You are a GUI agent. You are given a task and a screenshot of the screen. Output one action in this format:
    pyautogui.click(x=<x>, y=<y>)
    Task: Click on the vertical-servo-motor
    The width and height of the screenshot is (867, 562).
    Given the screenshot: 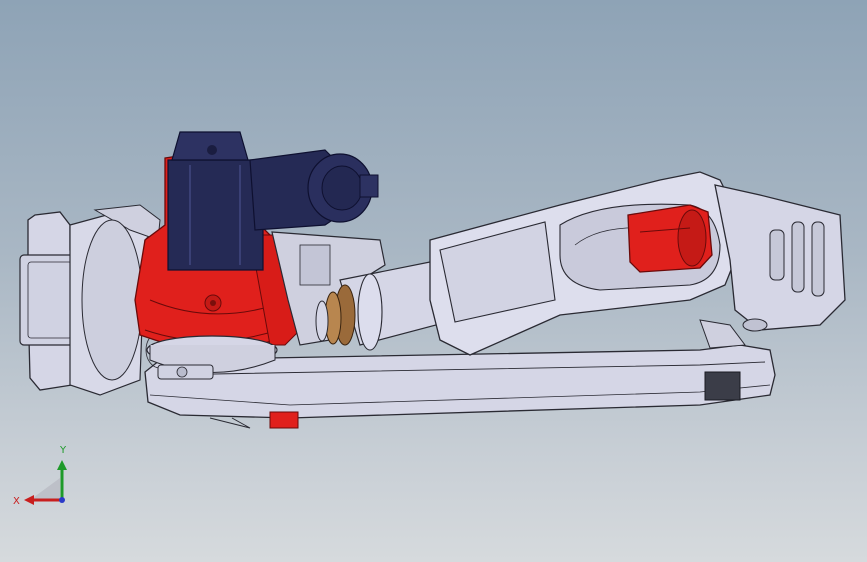 What is the action you would take?
    pyautogui.click(x=215, y=201)
    